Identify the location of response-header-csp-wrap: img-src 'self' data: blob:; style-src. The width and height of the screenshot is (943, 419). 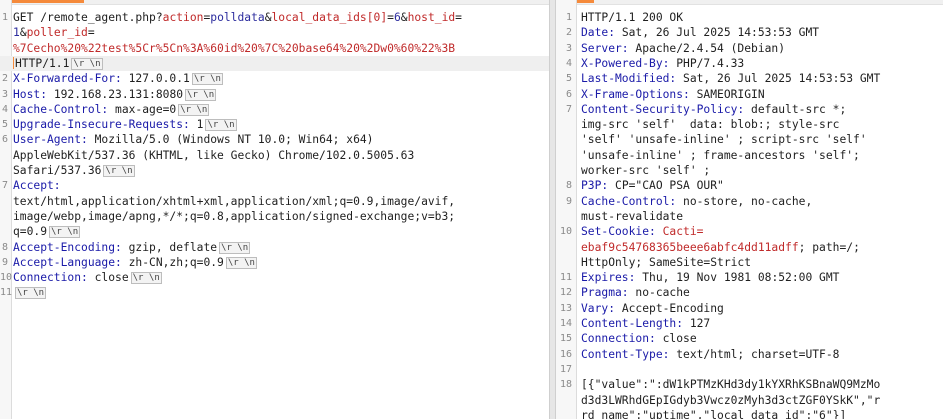
(749, 124).